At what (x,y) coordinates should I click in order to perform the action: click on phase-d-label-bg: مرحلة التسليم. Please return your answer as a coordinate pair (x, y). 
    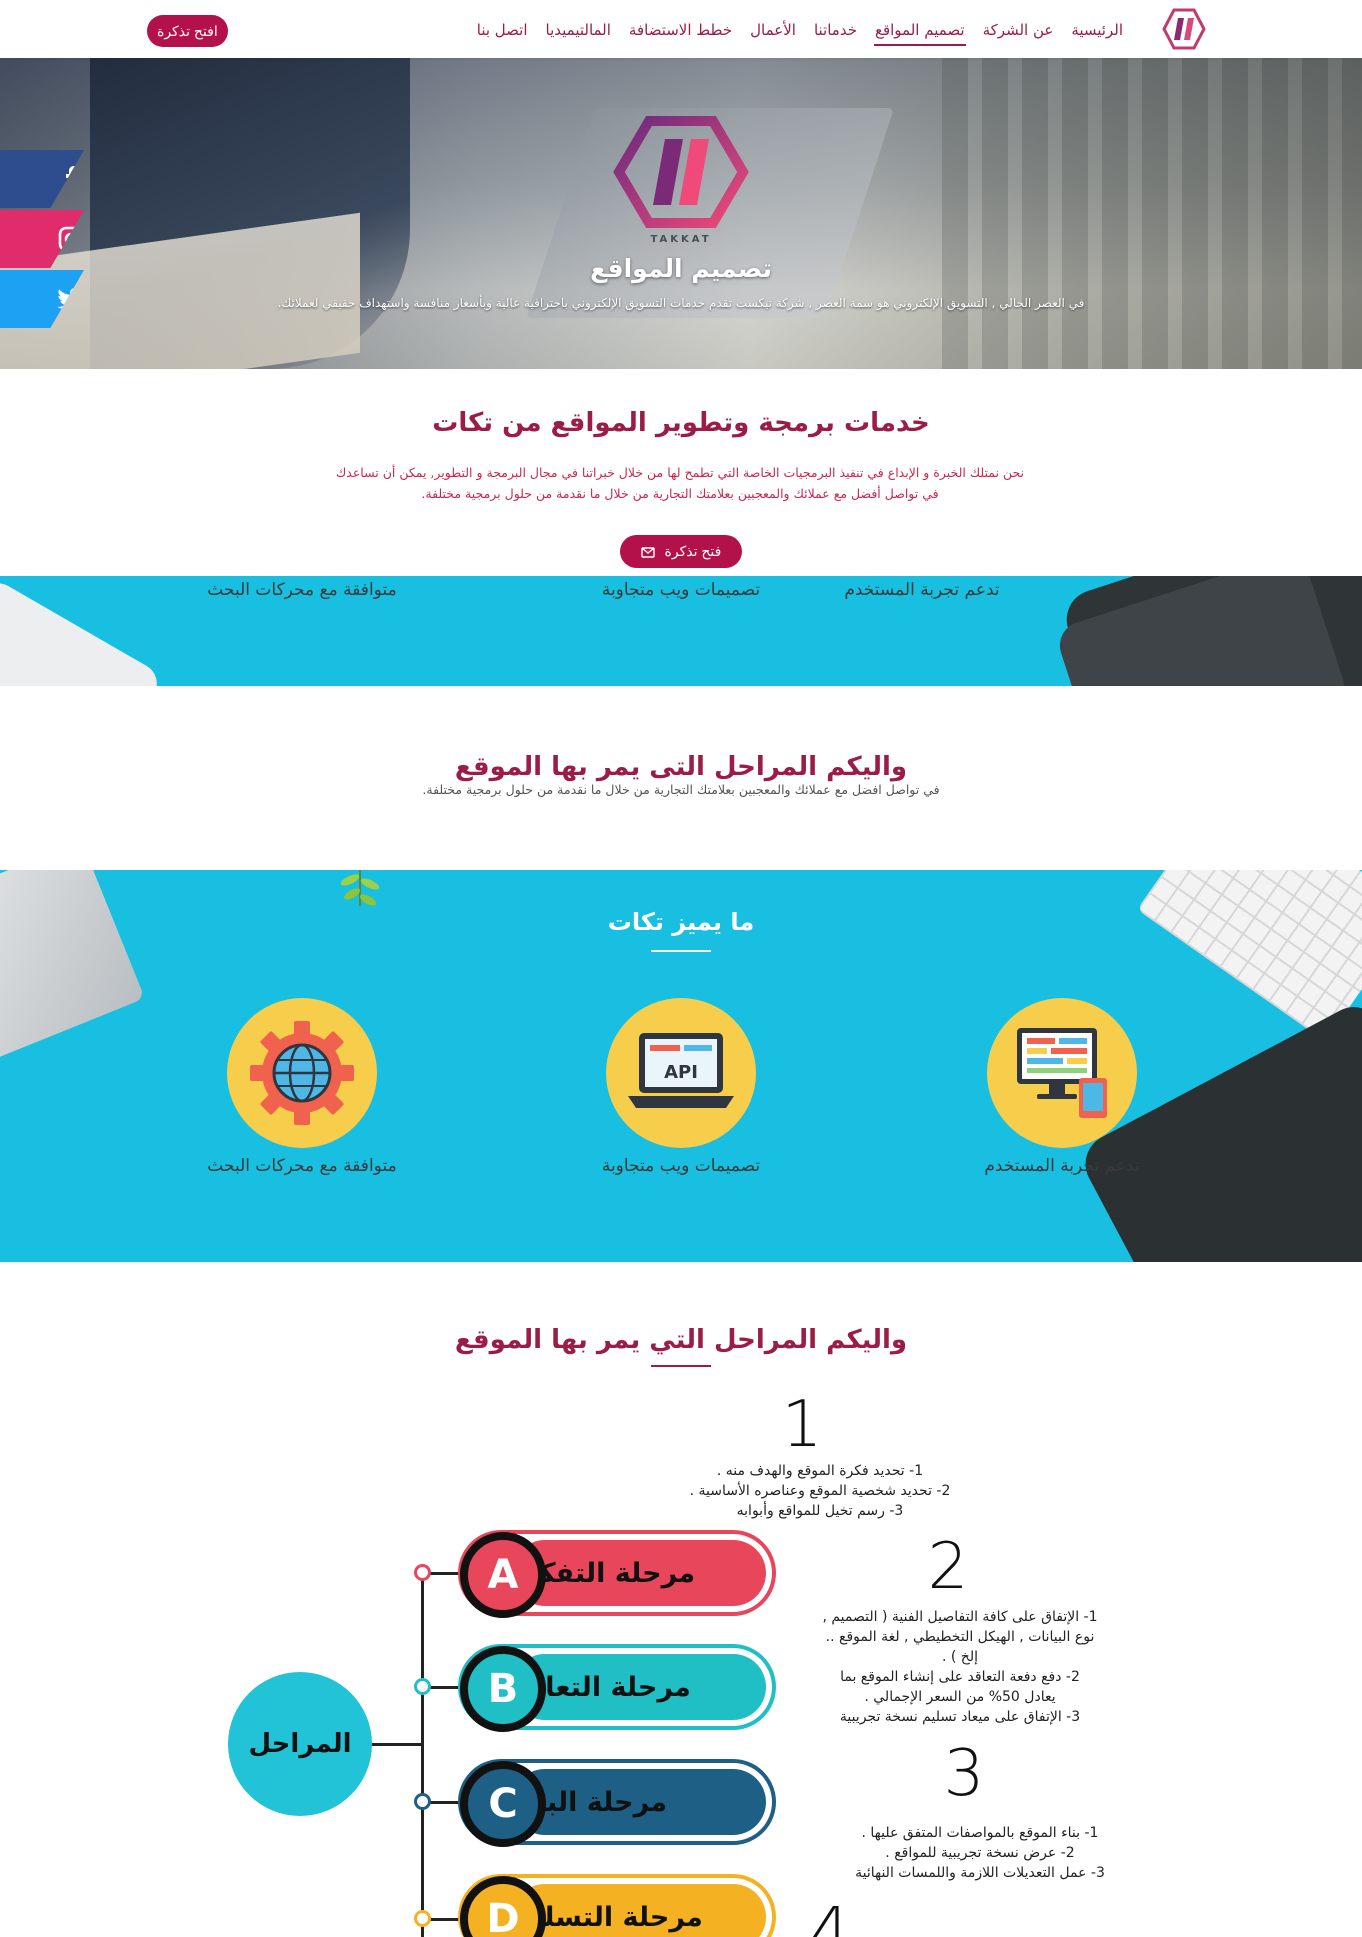
    Looking at the image, I should click on (639, 1910).